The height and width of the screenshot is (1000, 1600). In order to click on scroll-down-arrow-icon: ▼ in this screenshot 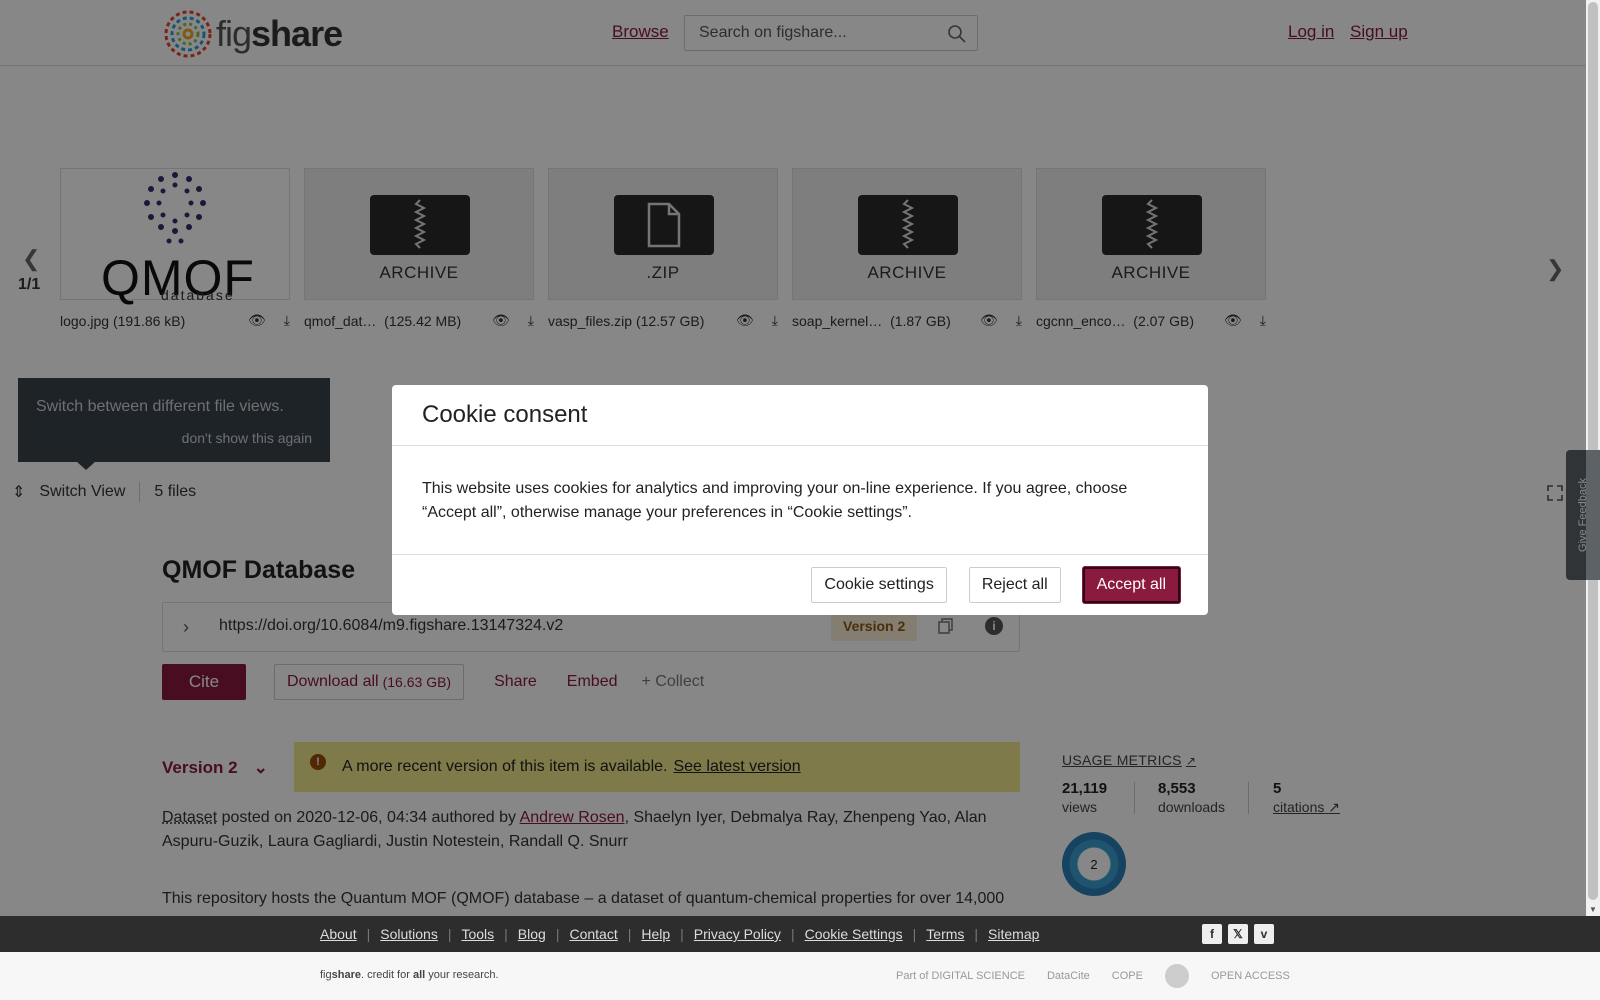, I will do `click(1593, 909)`.